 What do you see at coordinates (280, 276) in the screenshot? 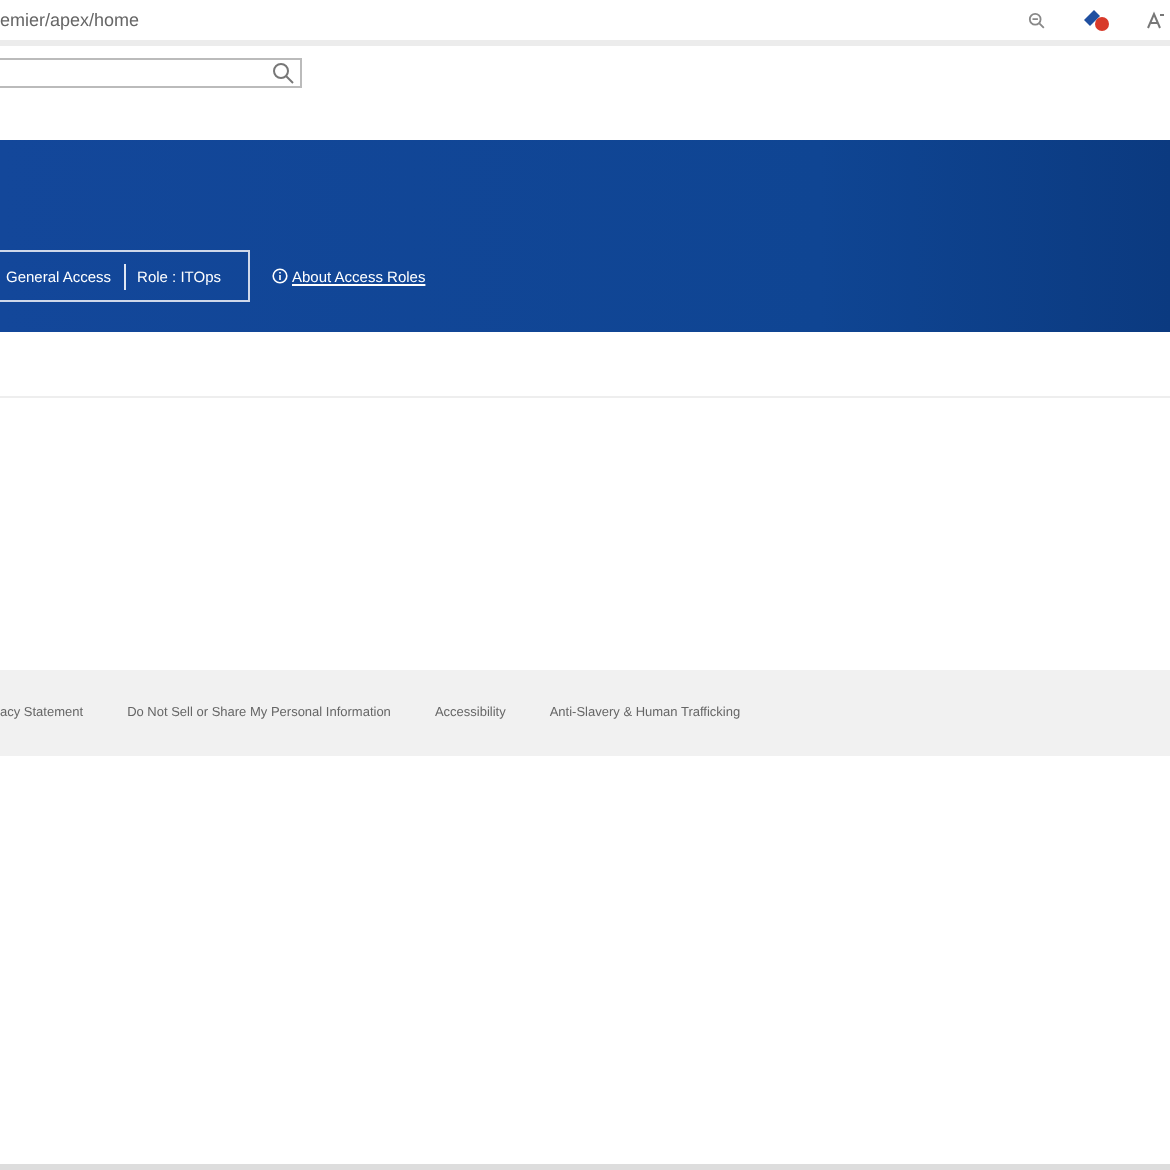
I see `info-icon` at bounding box center [280, 276].